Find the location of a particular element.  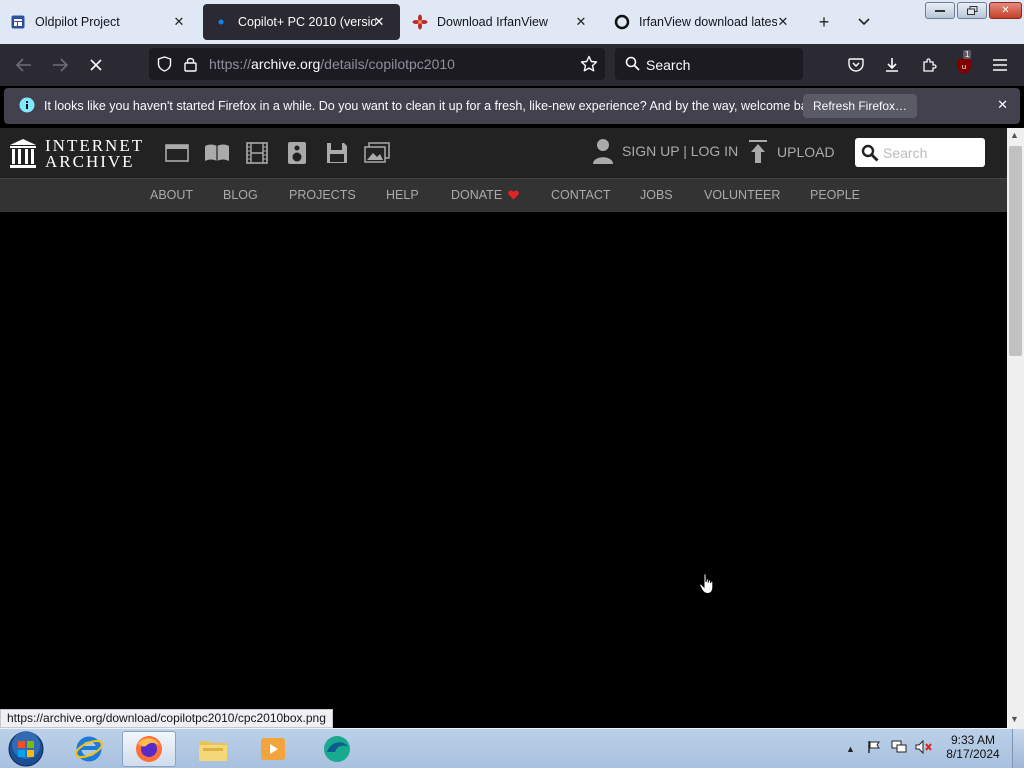

taskbar-internet-explorer-icon is located at coordinates (89, 749).